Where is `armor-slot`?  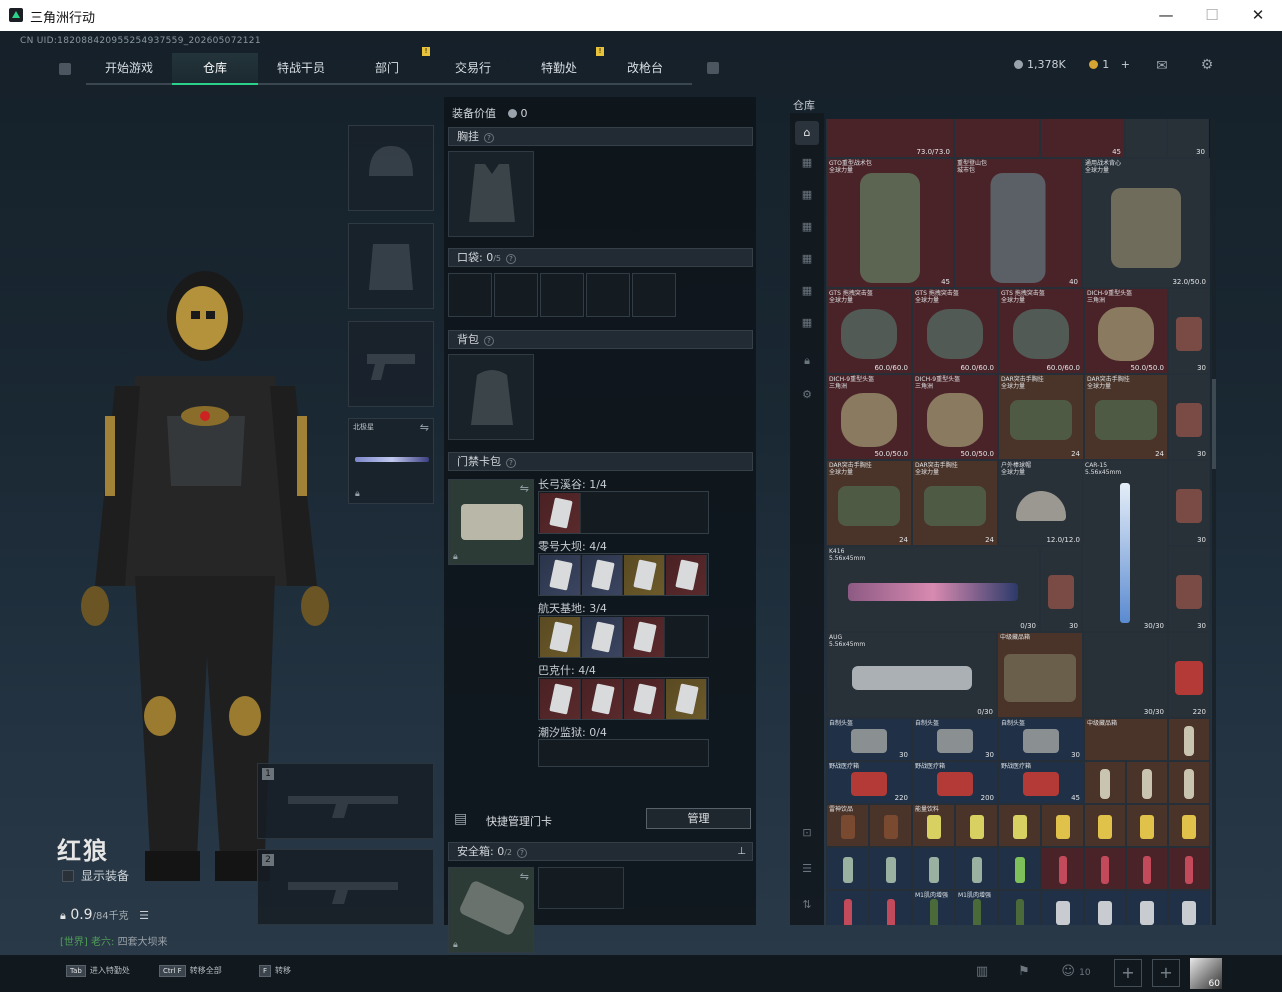
armor-slot is located at coordinates (391, 266).